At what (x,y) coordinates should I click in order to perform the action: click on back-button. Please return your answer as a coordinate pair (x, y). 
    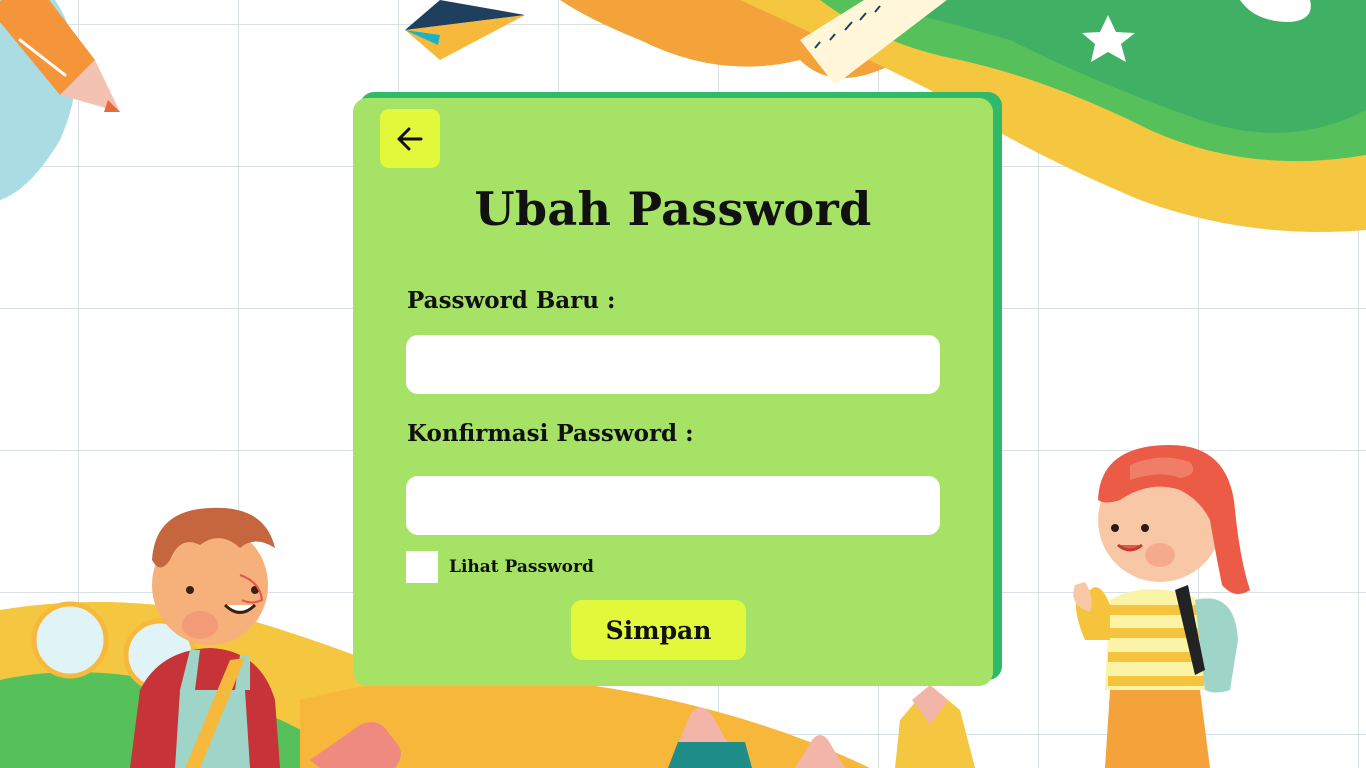
    Looking at the image, I should click on (410, 138).